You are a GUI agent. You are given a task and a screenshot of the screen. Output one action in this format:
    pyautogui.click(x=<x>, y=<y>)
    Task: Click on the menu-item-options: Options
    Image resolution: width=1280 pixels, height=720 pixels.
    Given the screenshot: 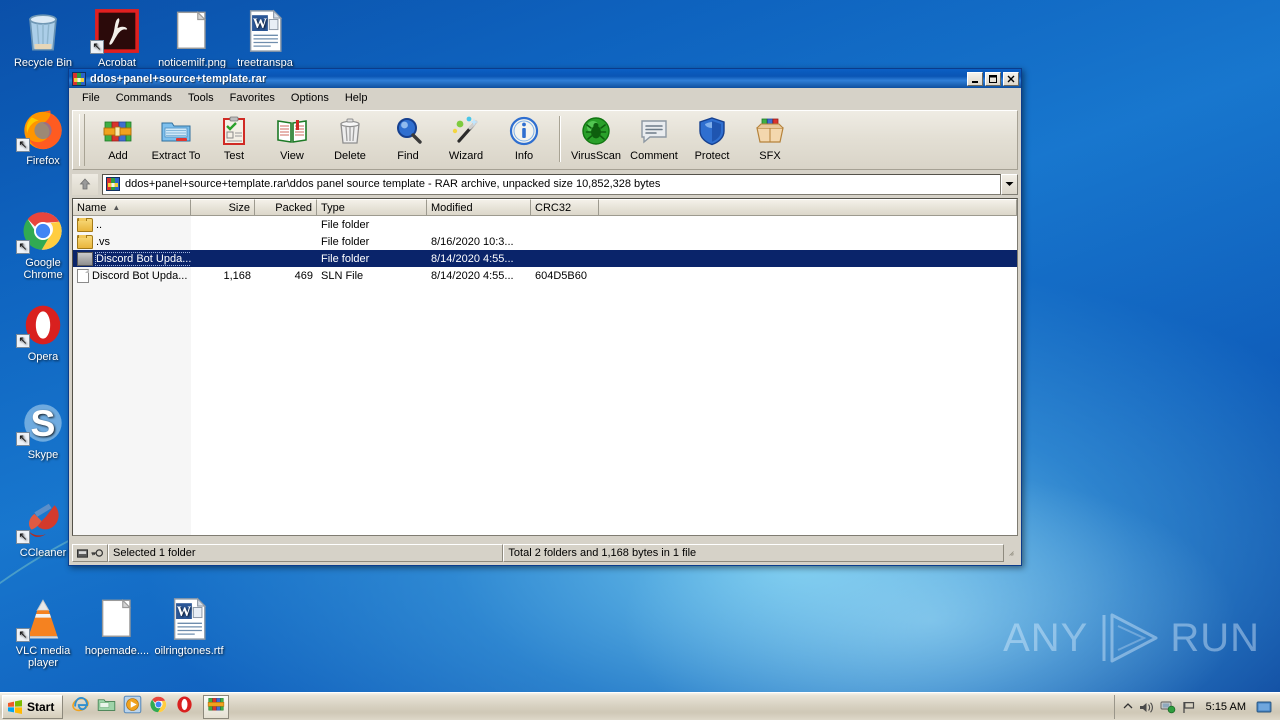 What is the action you would take?
    pyautogui.click(x=310, y=98)
    